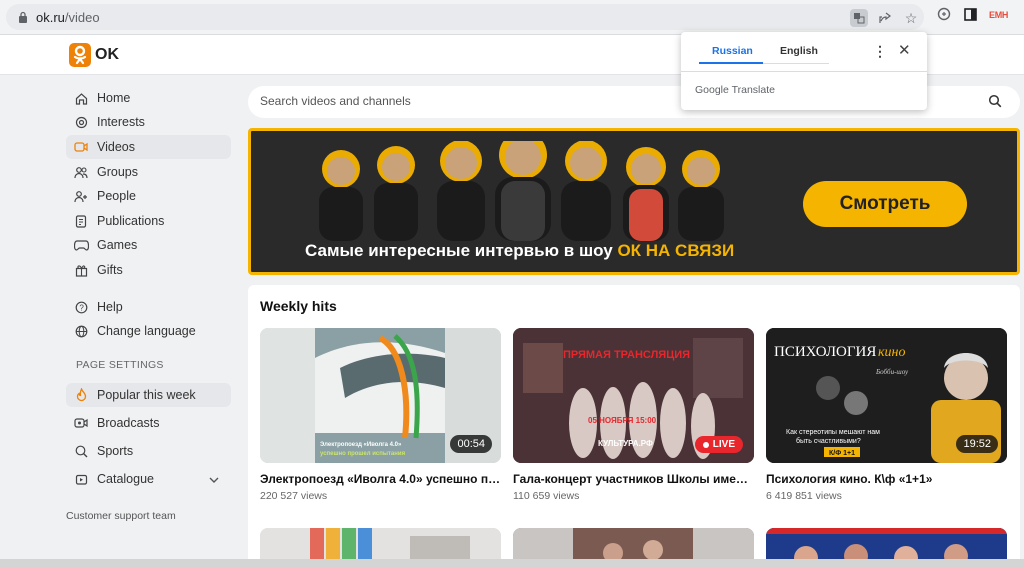 This screenshot has height=567, width=1024. Describe the element at coordinates (148, 122) in the screenshot. I see `sidebar-item-interests: Interests` at that location.